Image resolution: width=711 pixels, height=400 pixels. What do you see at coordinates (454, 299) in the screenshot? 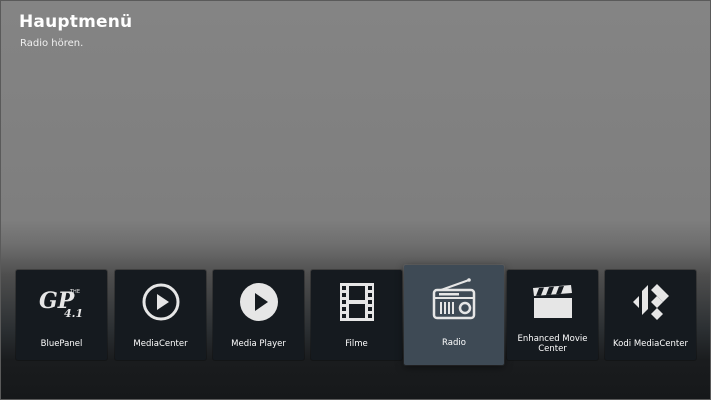
I see `radio-icon` at bounding box center [454, 299].